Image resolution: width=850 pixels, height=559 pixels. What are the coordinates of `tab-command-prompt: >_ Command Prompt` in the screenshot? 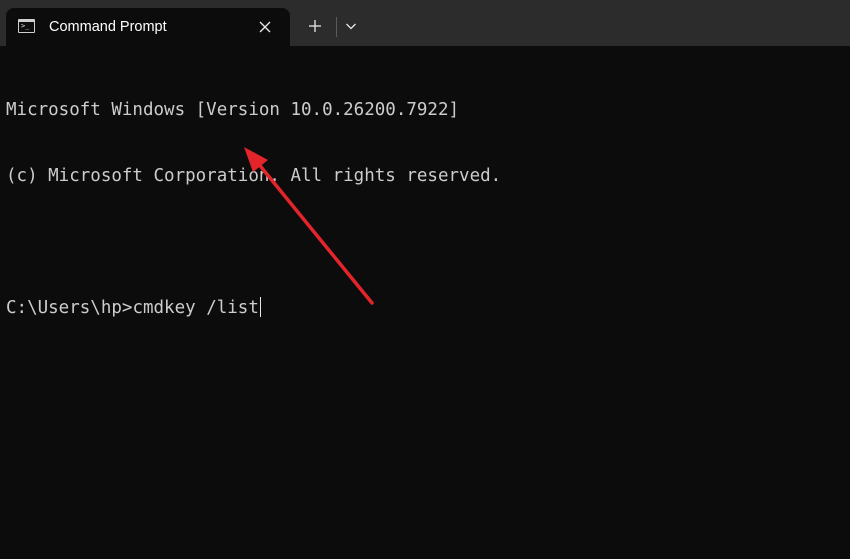 It's located at (148, 27).